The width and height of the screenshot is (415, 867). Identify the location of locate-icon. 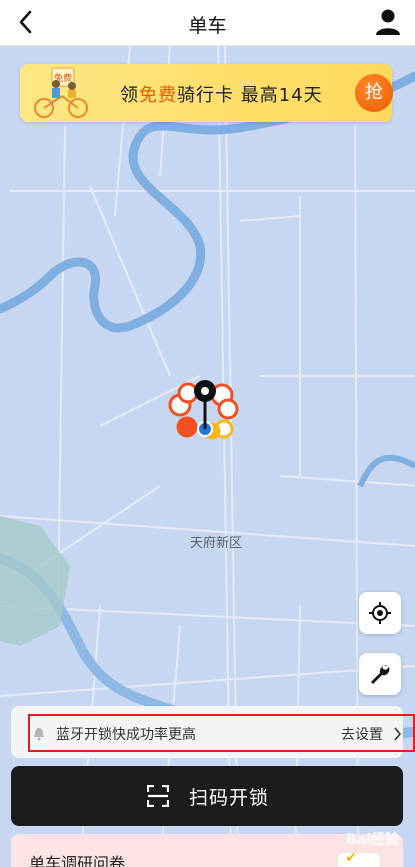
(380, 613).